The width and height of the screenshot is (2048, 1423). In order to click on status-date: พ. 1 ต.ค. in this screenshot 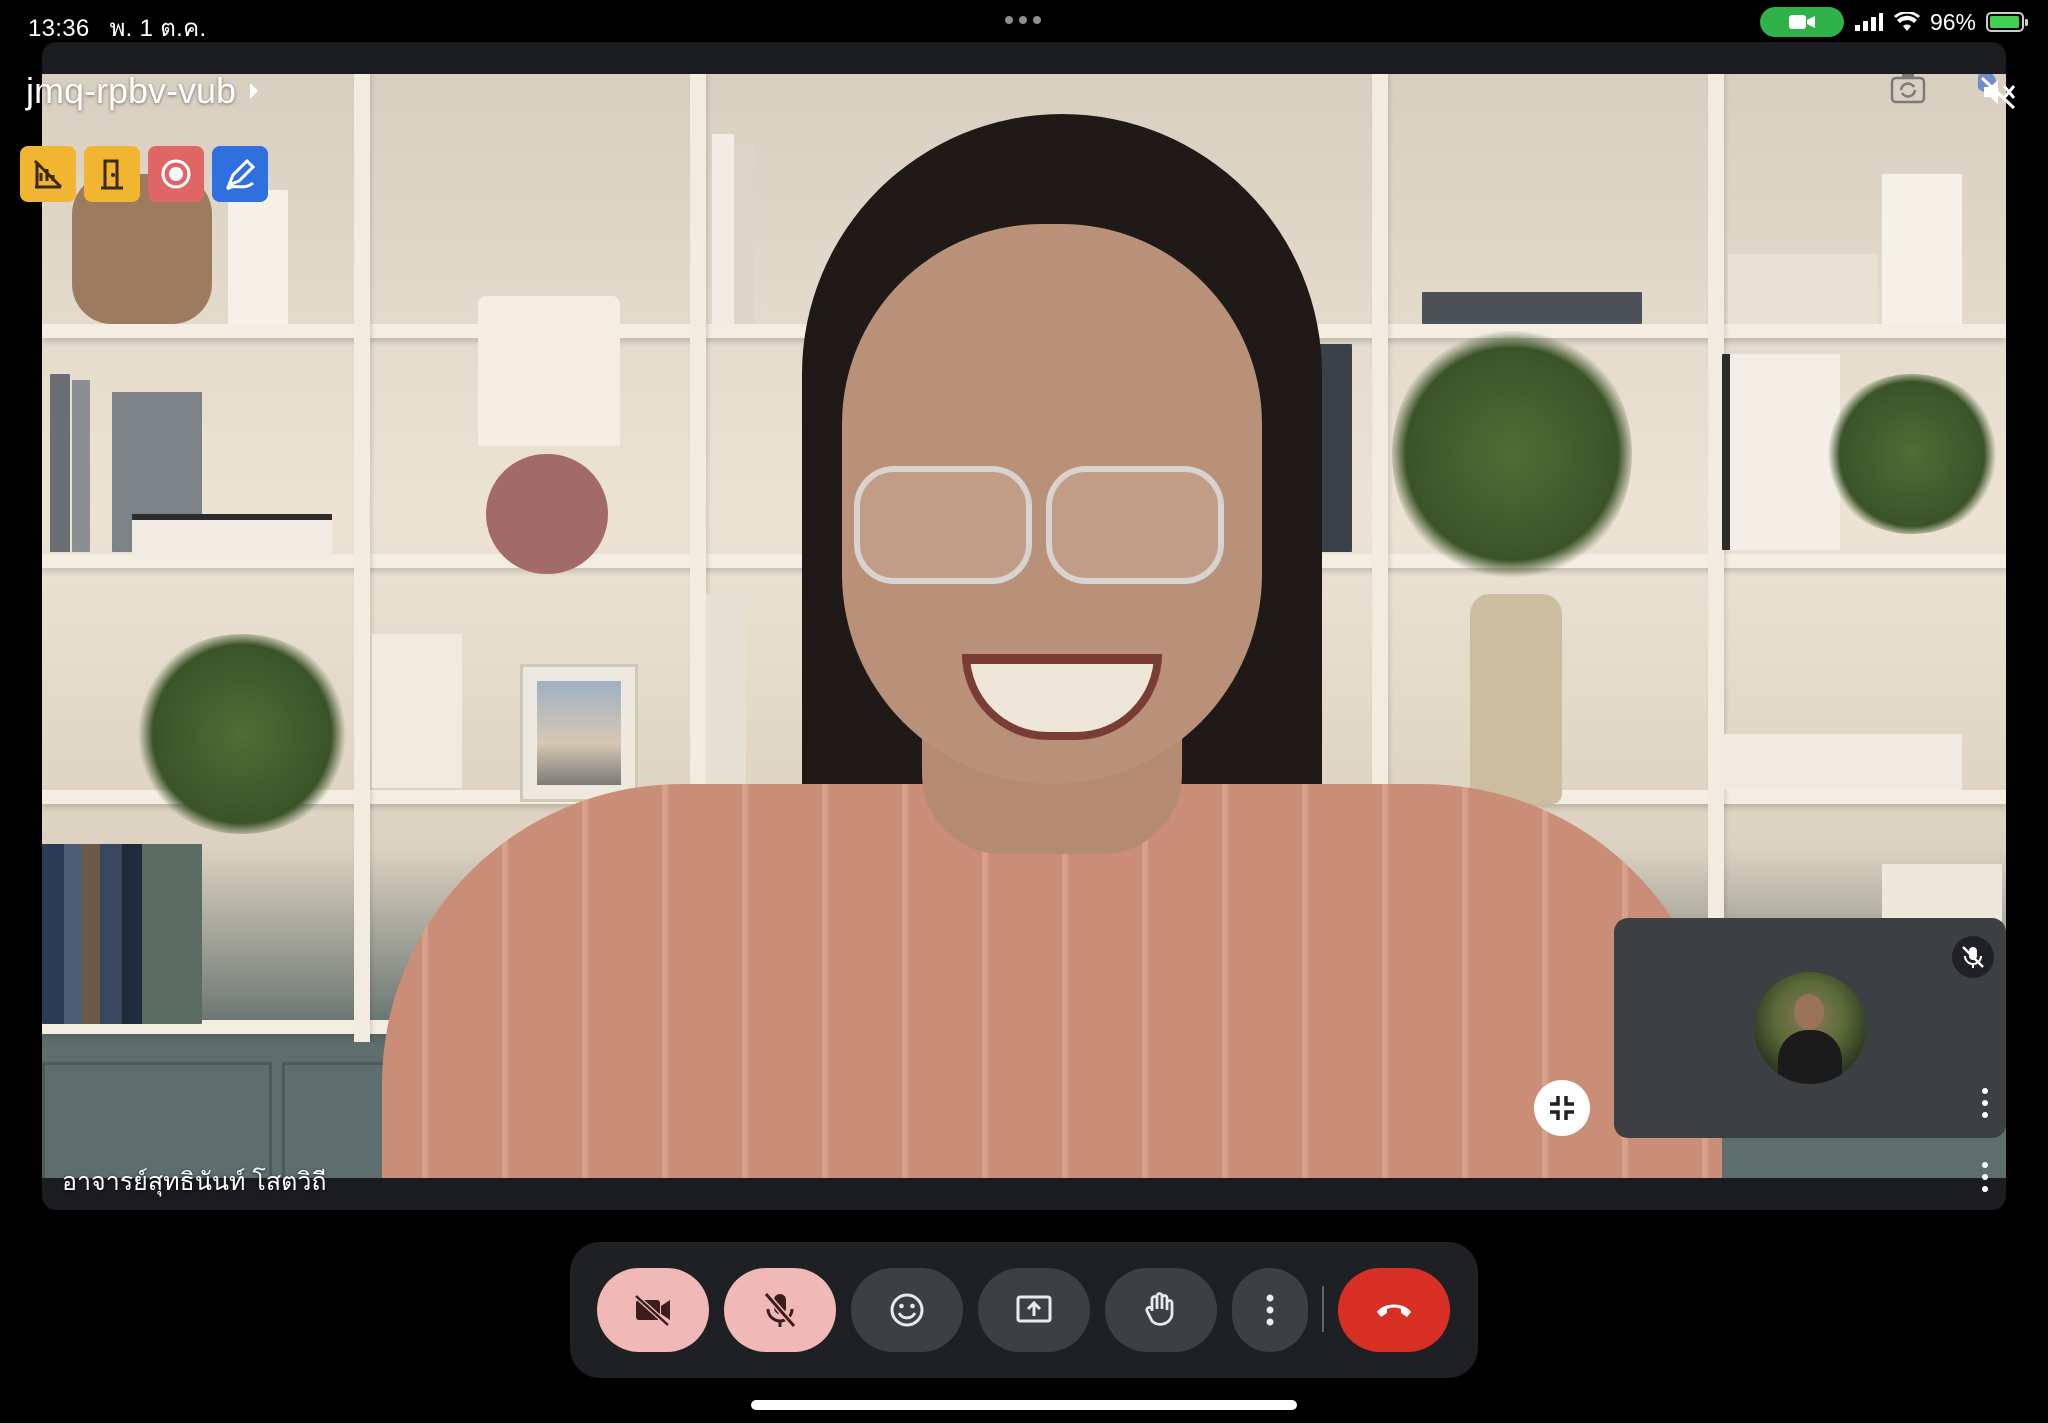, I will do `click(158, 28)`.